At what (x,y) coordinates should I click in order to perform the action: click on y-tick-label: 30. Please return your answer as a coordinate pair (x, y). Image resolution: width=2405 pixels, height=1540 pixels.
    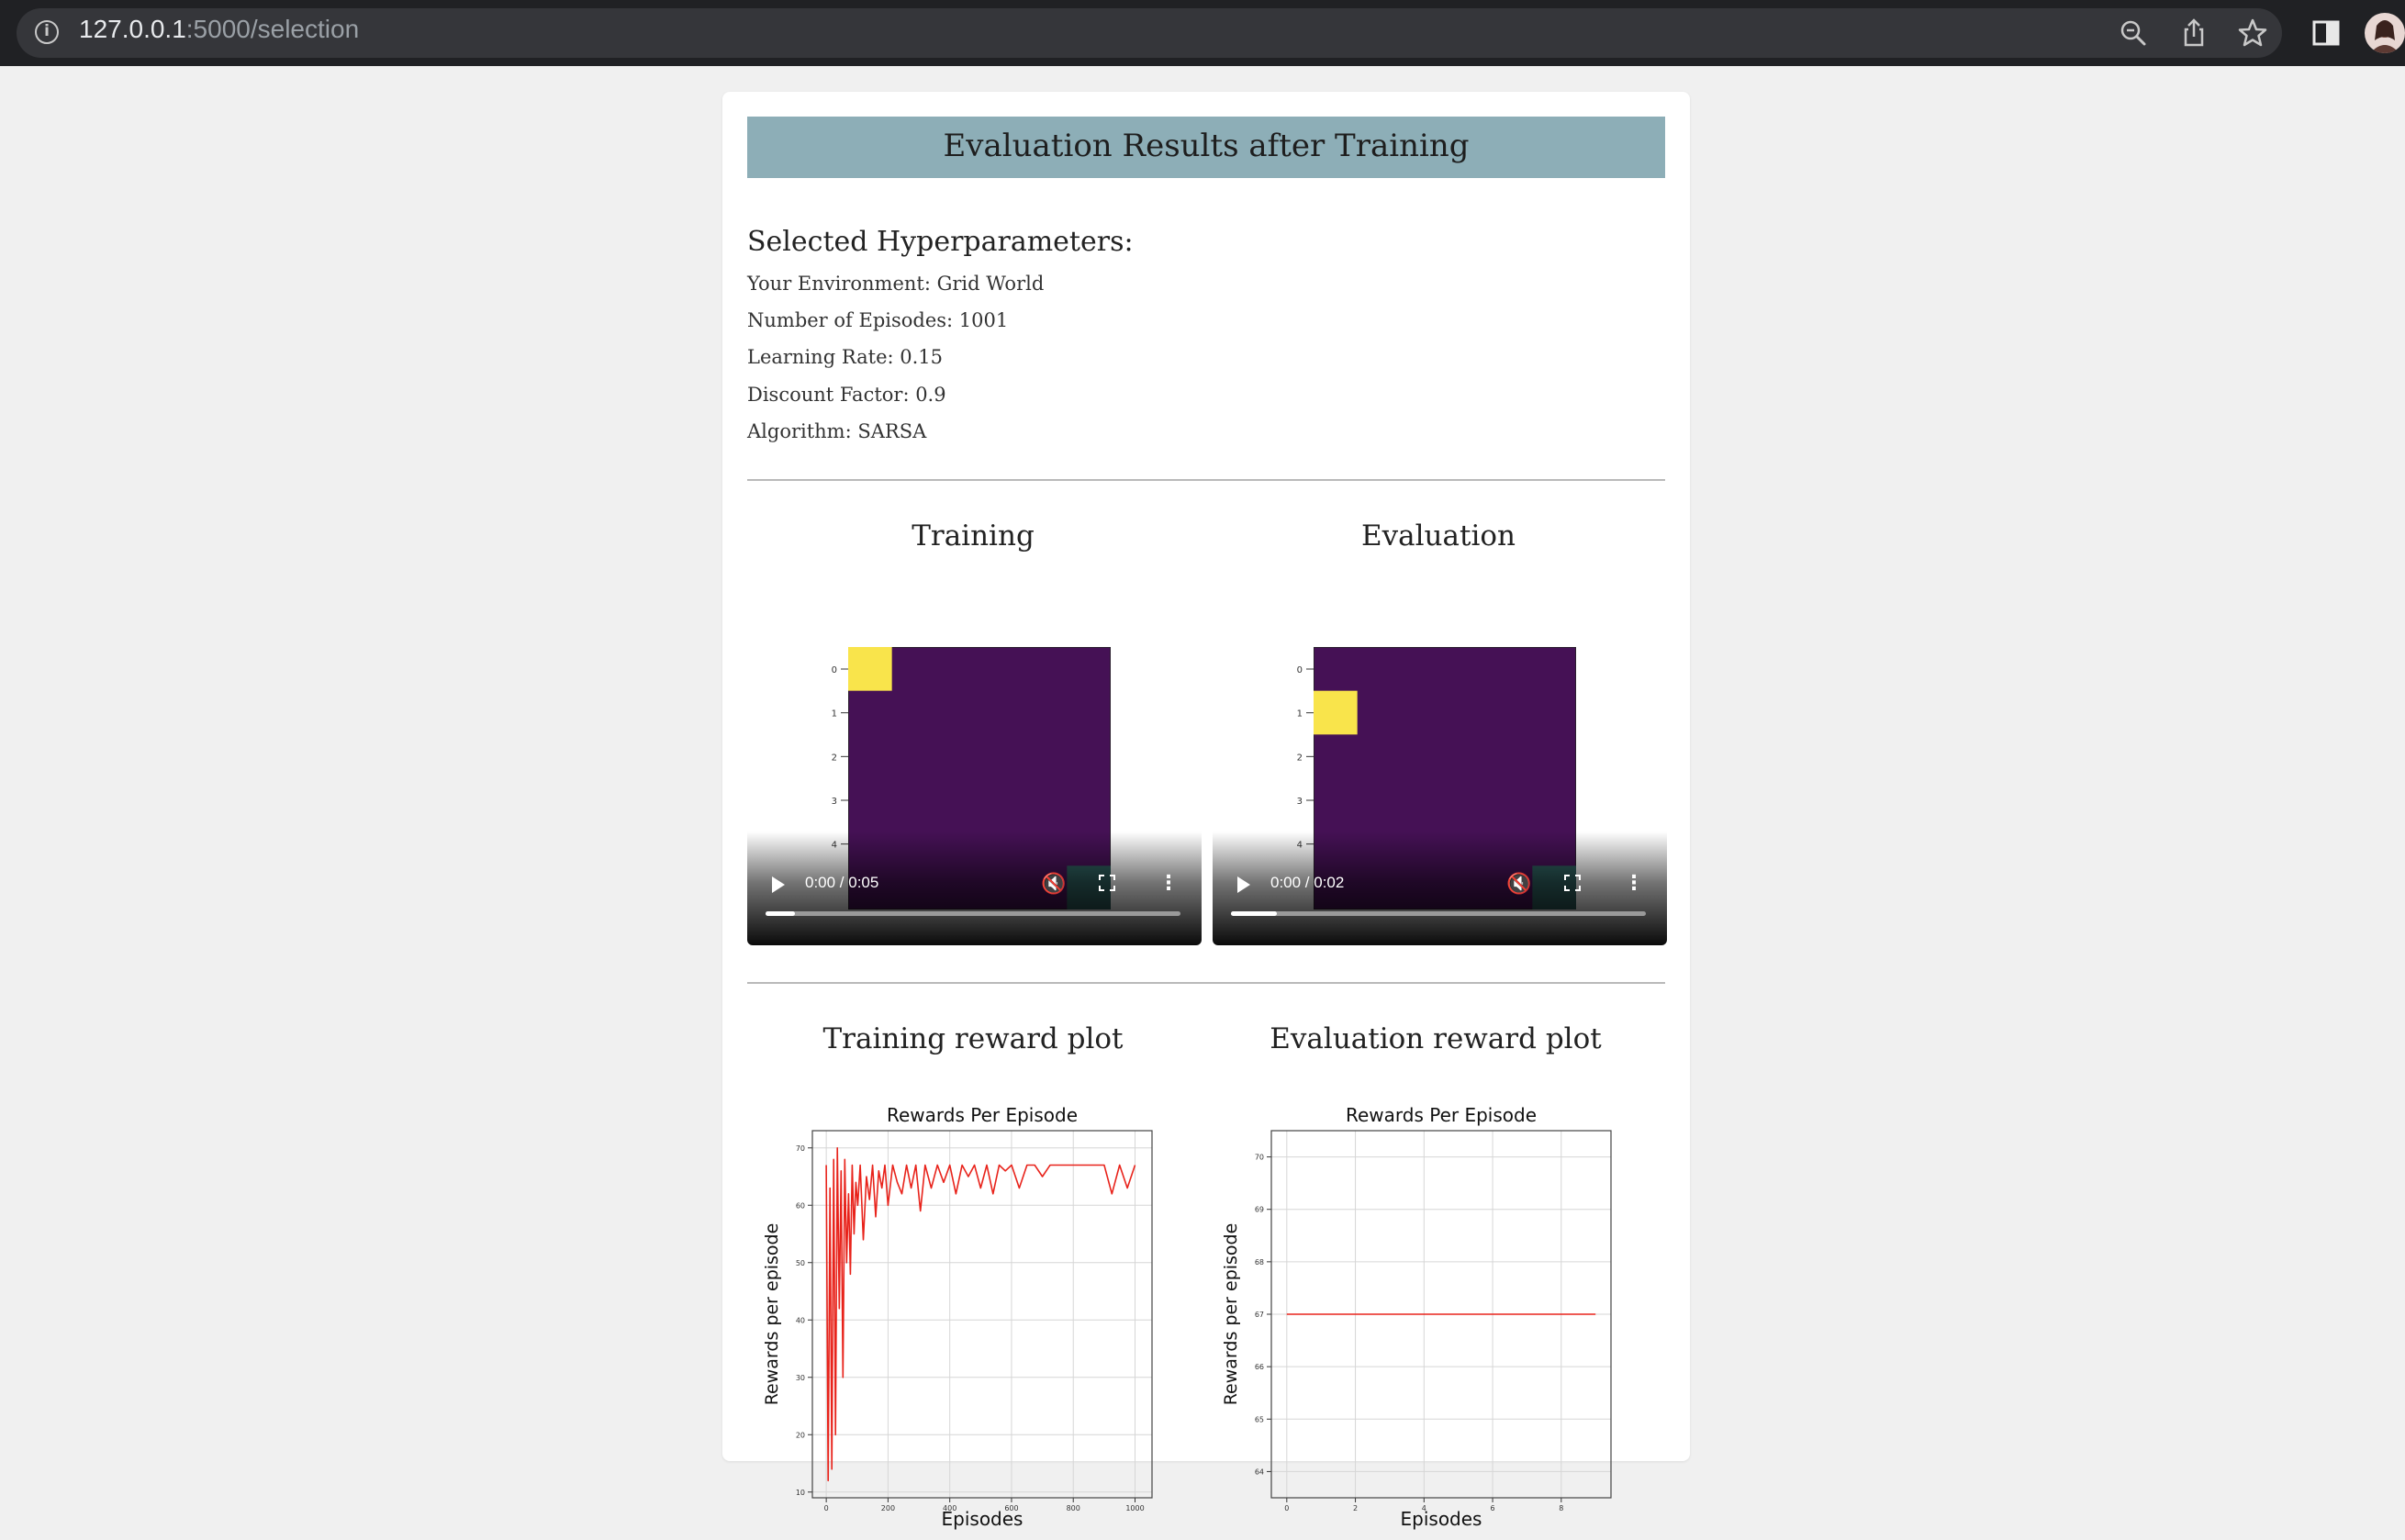
    Looking at the image, I should click on (800, 1378).